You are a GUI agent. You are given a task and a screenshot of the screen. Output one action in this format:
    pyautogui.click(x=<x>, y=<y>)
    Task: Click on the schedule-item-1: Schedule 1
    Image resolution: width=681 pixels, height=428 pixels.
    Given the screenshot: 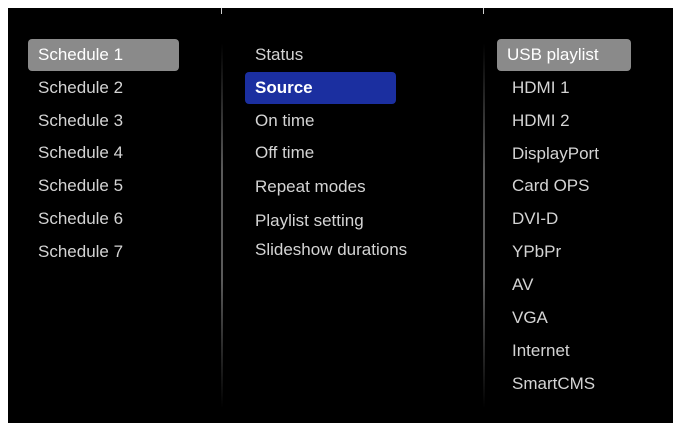 What is the action you would take?
    pyautogui.click(x=103, y=55)
    